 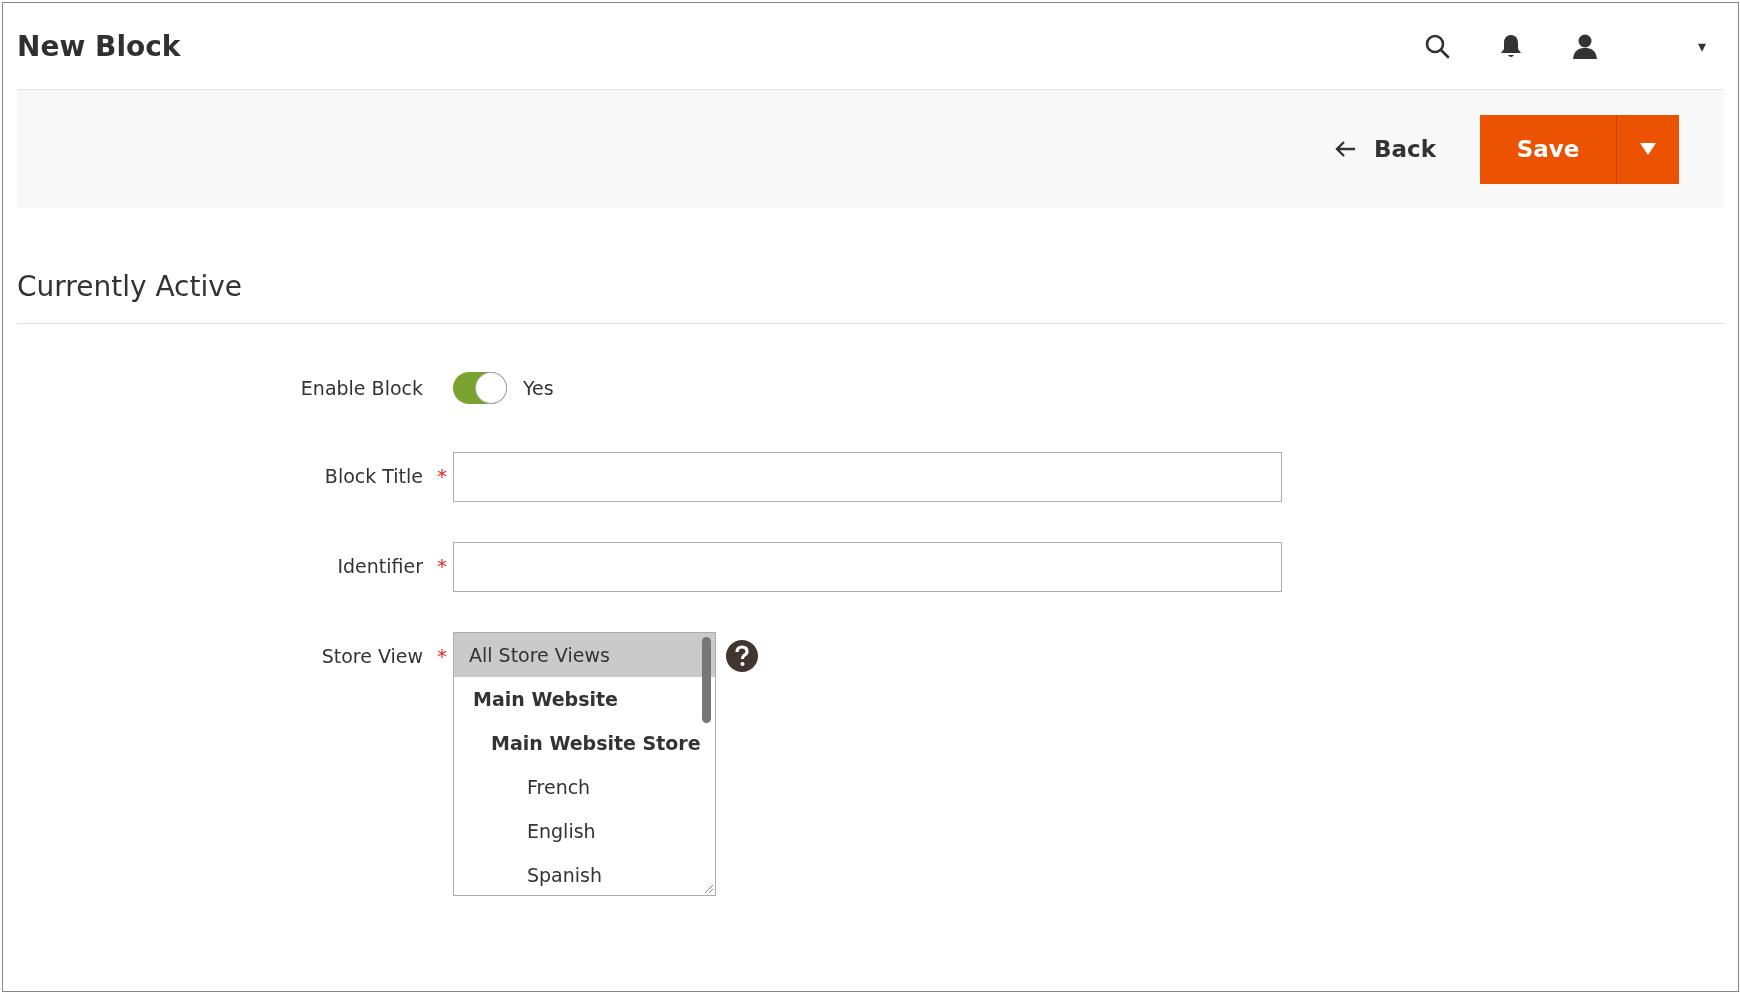 What do you see at coordinates (538, 388) in the screenshot?
I see `toggle-value: Yes` at bounding box center [538, 388].